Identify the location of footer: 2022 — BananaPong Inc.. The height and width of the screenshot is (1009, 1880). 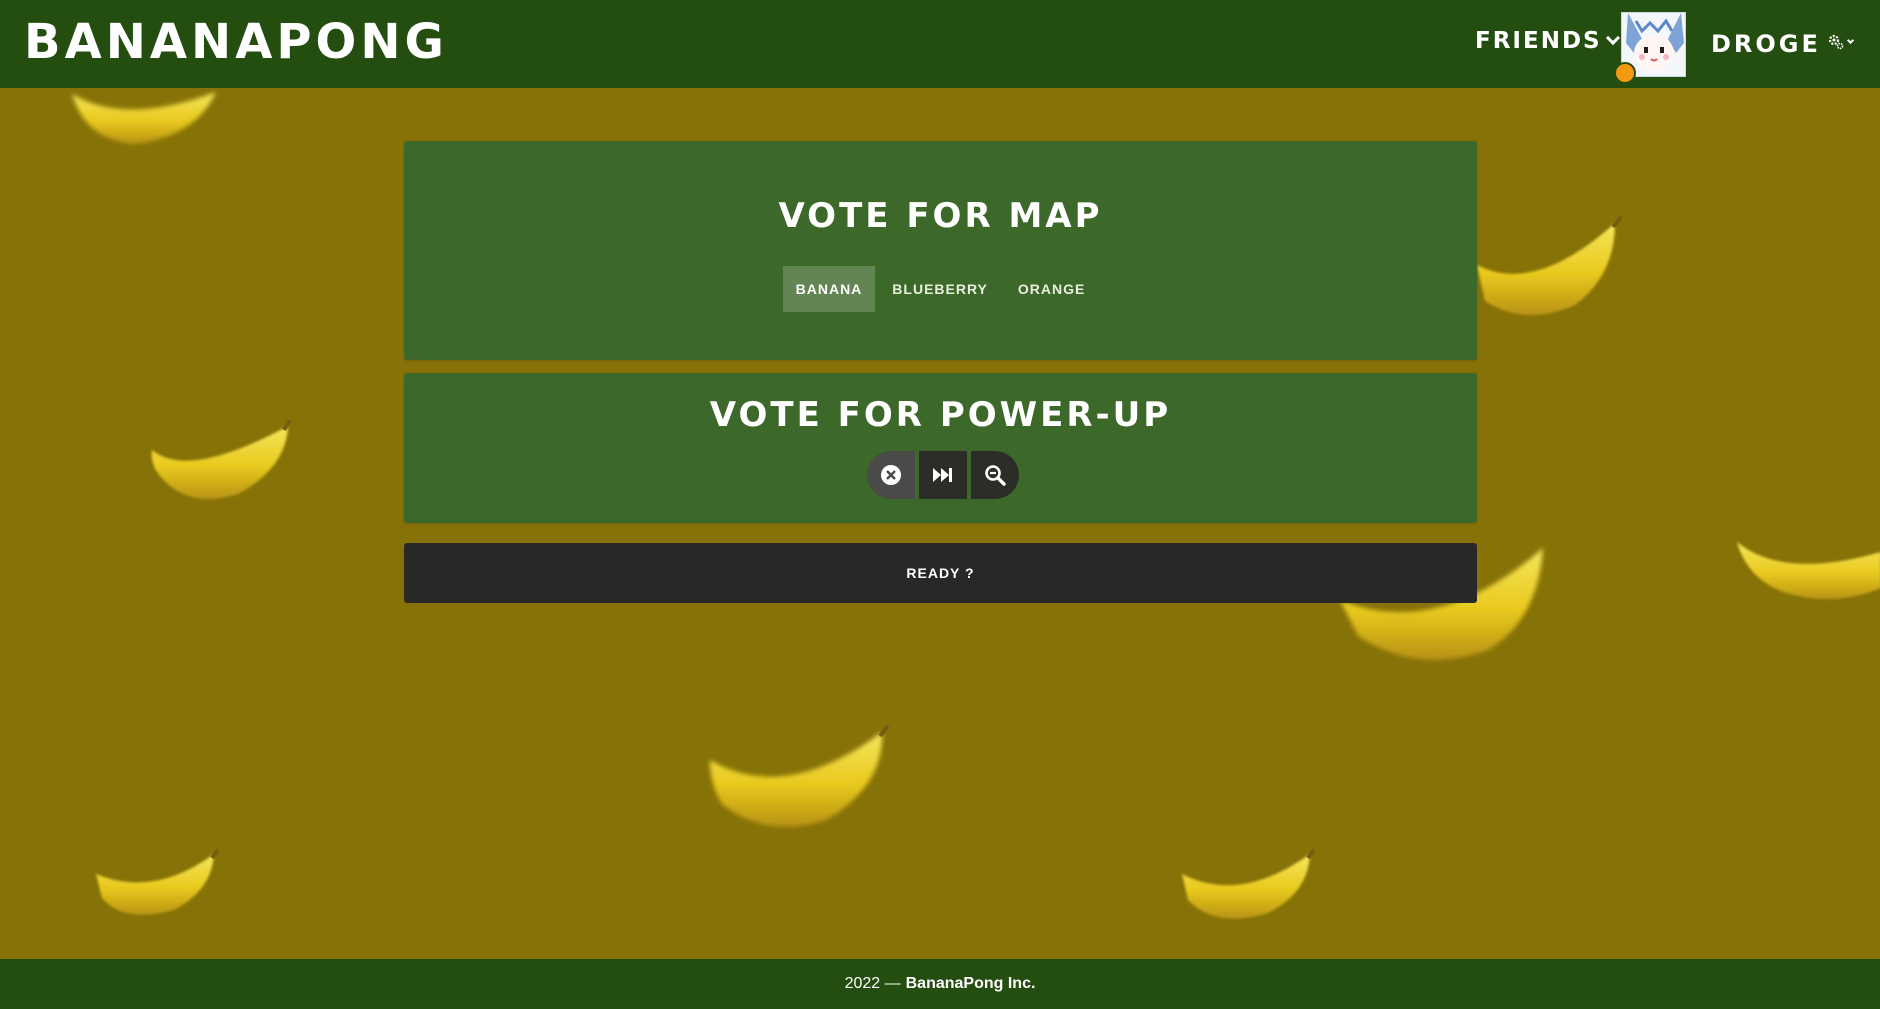
(940, 984).